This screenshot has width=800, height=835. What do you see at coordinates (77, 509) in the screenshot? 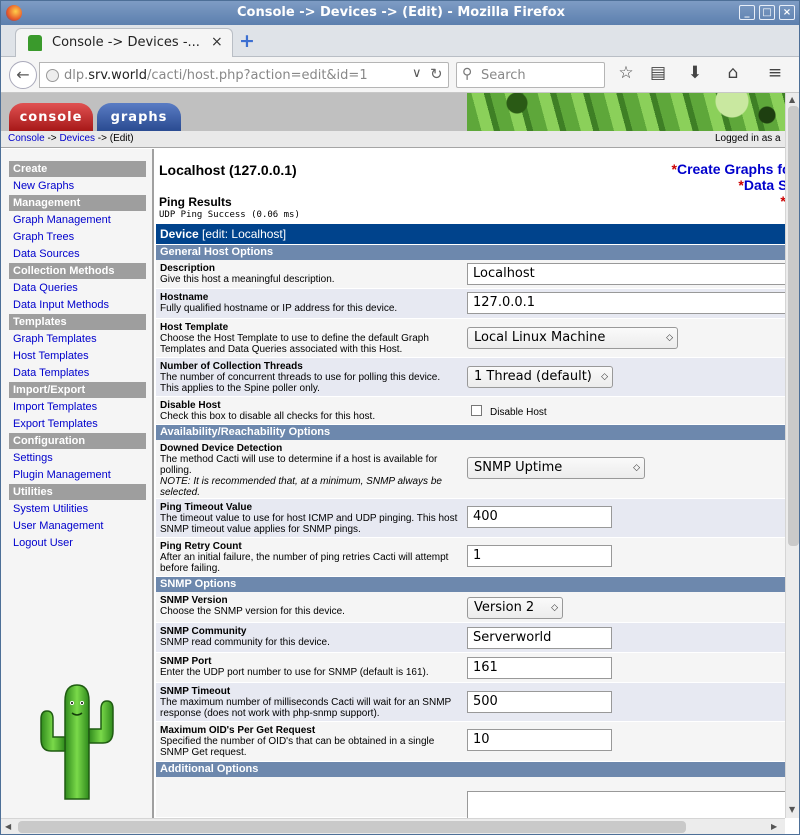
I see `menu-item-system-utilities: System Utilities` at bounding box center [77, 509].